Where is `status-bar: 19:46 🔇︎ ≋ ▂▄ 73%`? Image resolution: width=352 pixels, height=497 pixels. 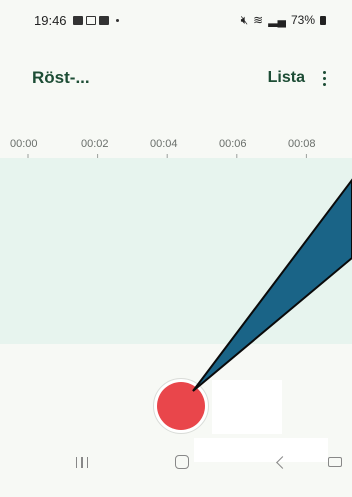
status-bar: 19:46 🔇︎ ≋ ▂▄ 73% is located at coordinates (176, 20).